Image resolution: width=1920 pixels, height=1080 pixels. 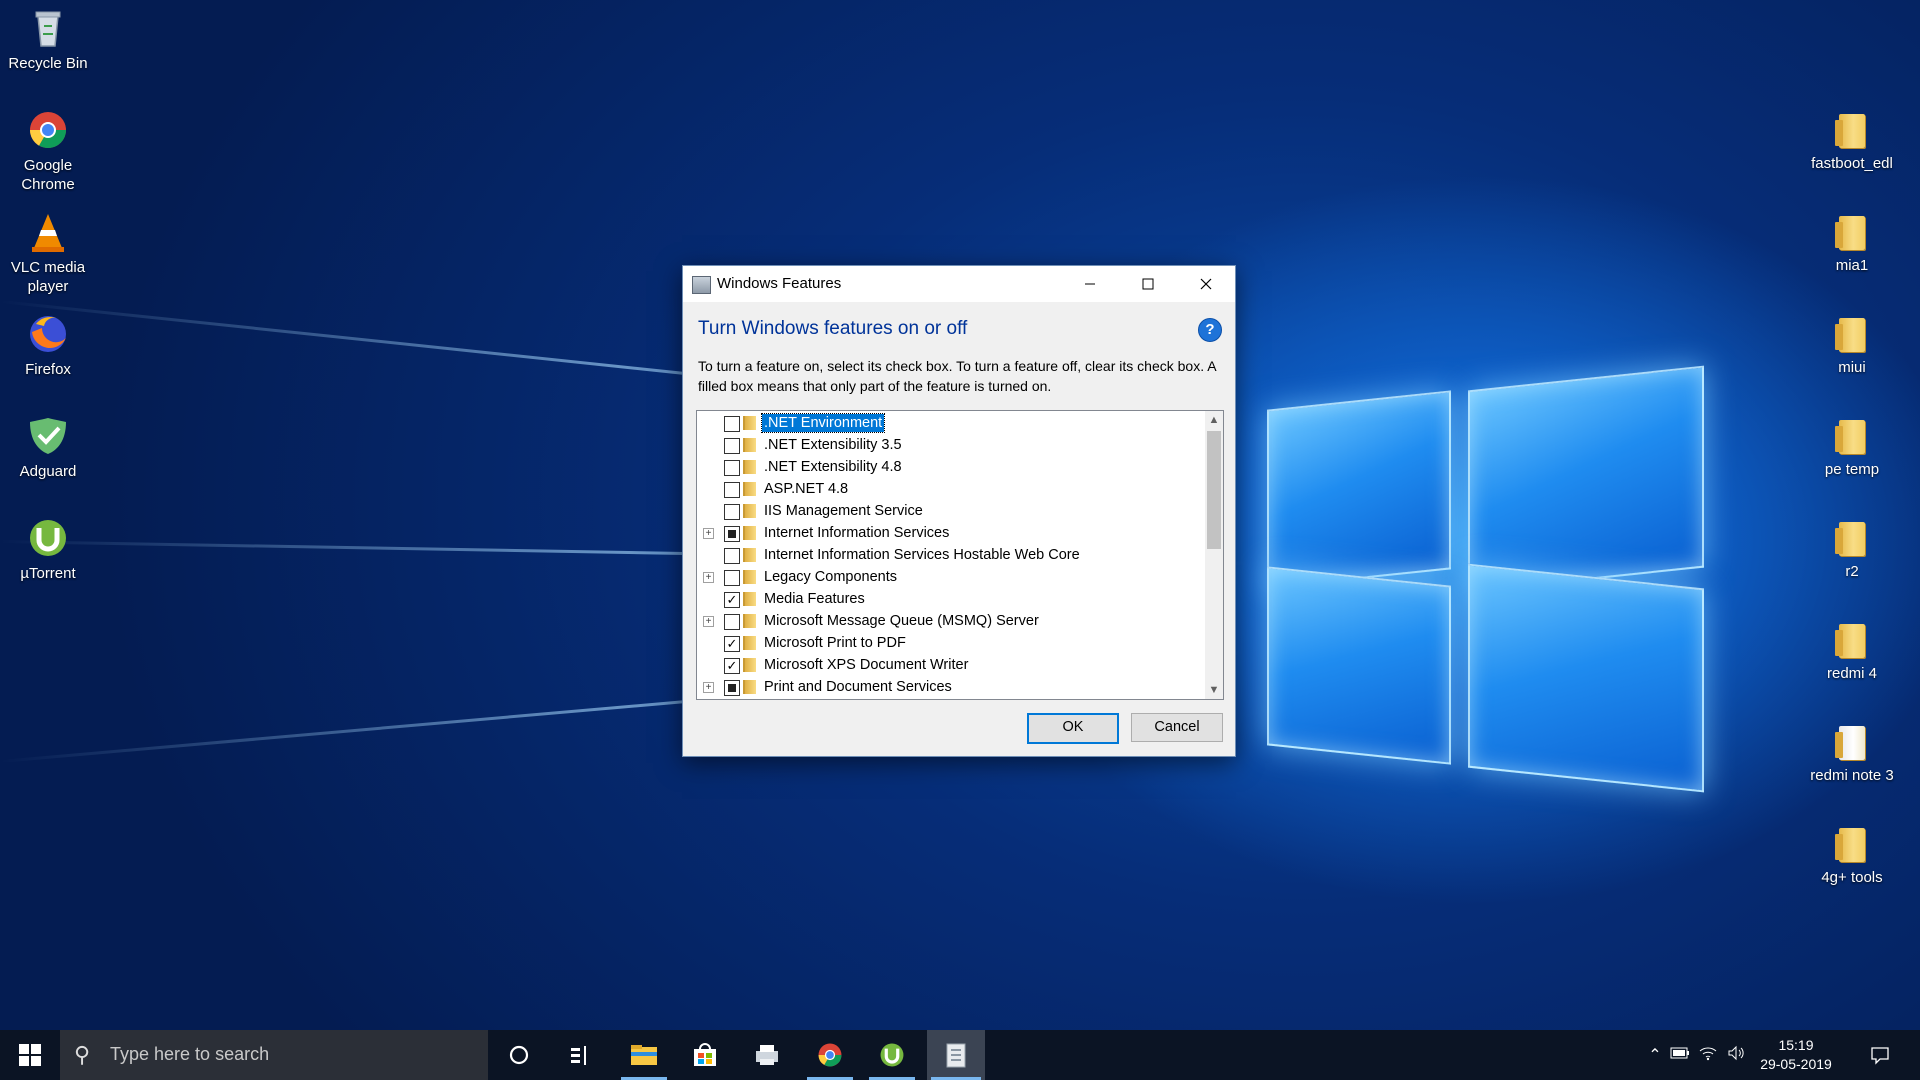 I want to click on cortana-button, so click(x=519, y=1055).